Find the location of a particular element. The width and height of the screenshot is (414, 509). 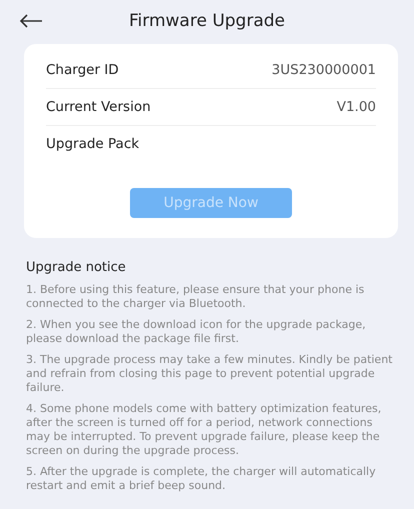

info-value: 3US230000001 is located at coordinates (324, 70).